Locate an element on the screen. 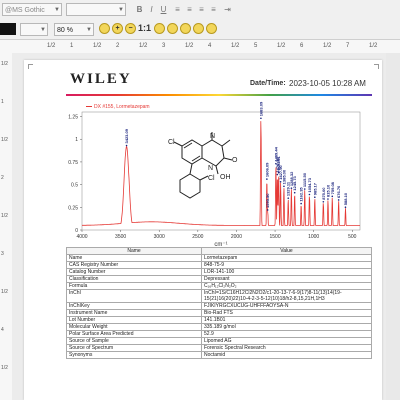 Image resolution: width=400 pixels, height=400 pixels. legend-line is located at coordinates (89, 107).